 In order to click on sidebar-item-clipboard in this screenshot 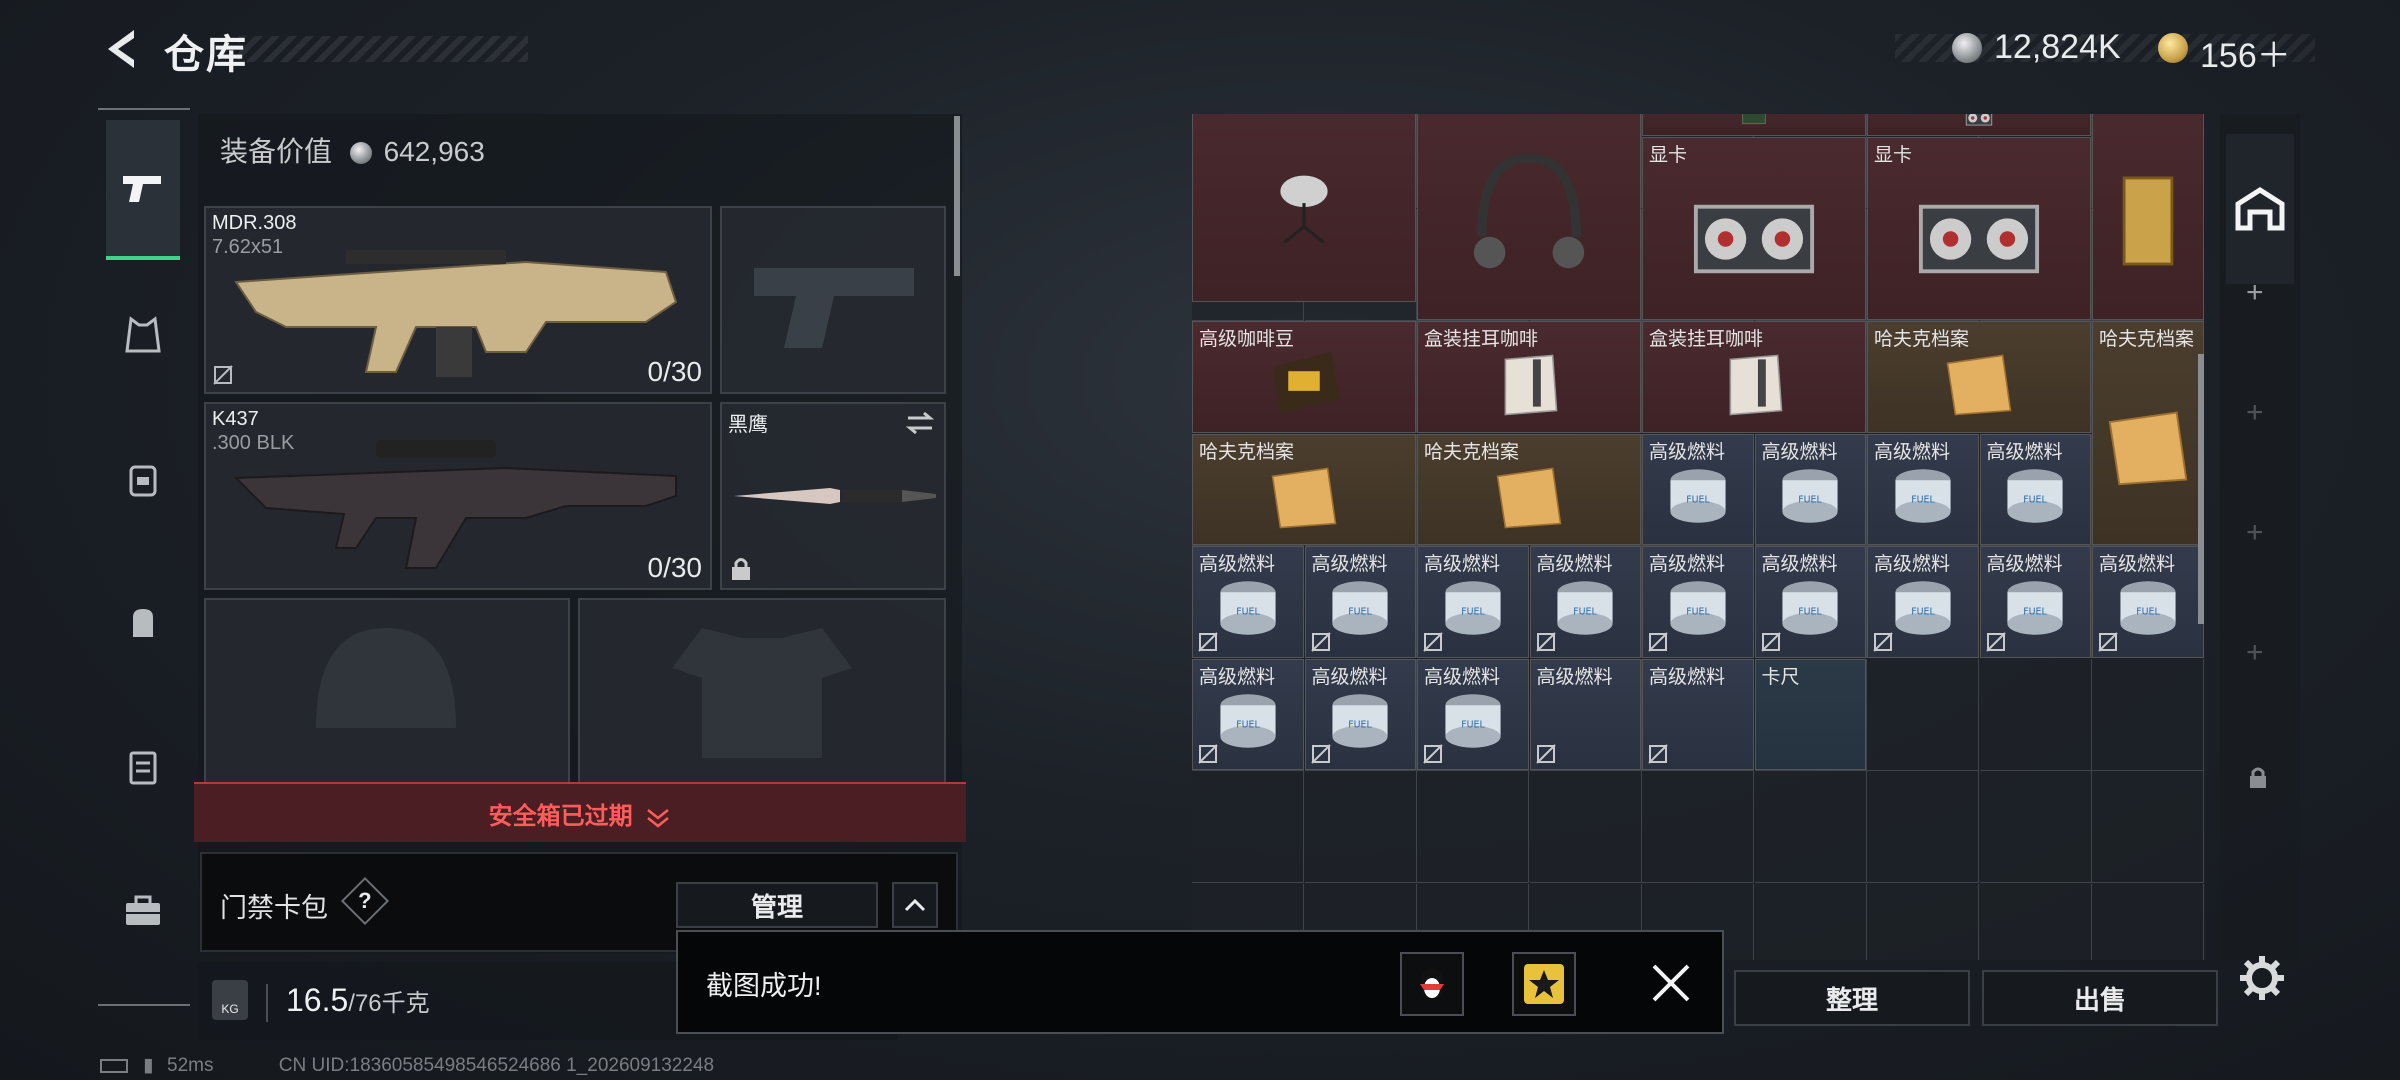, I will do `click(143, 767)`.